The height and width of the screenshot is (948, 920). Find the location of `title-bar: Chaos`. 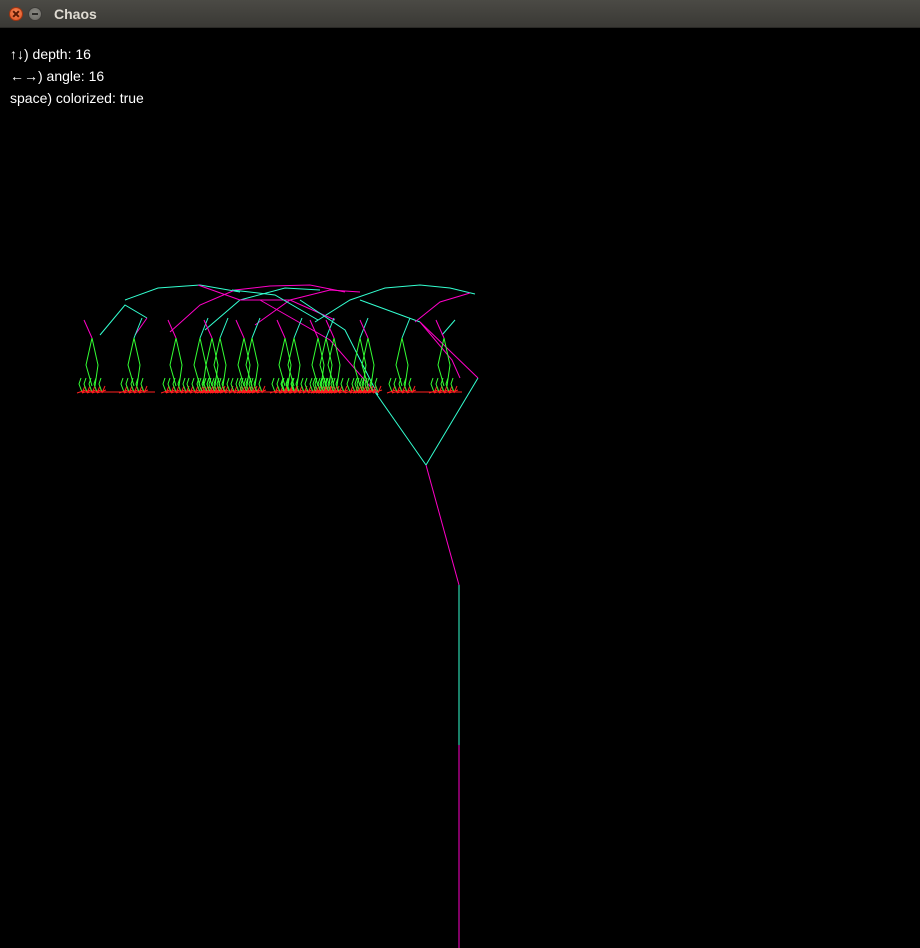

title-bar: Chaos is located at coordinates (460, 14).